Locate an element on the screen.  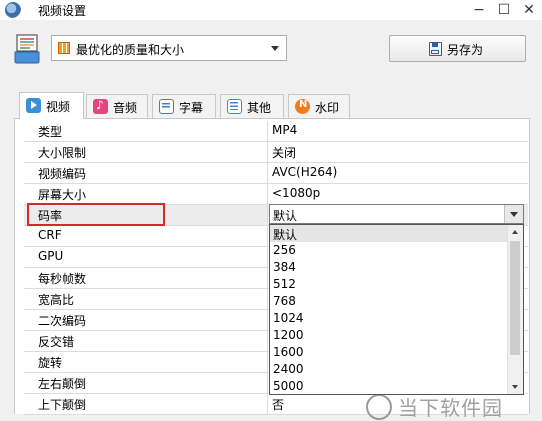
property-name: GPU is located at coordinates (51, 256).